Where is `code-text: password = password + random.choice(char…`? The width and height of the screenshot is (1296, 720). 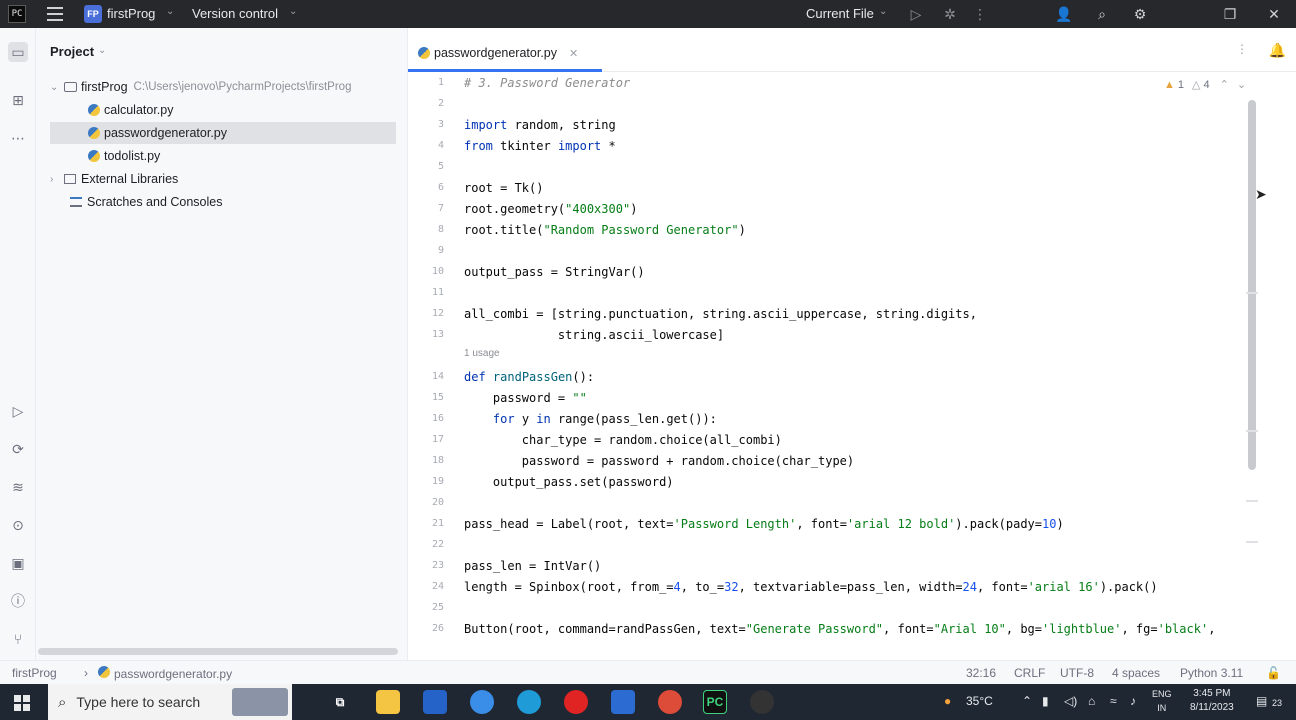 code-text: password = password + random.choice(char… is located at coordinates (659, 461).